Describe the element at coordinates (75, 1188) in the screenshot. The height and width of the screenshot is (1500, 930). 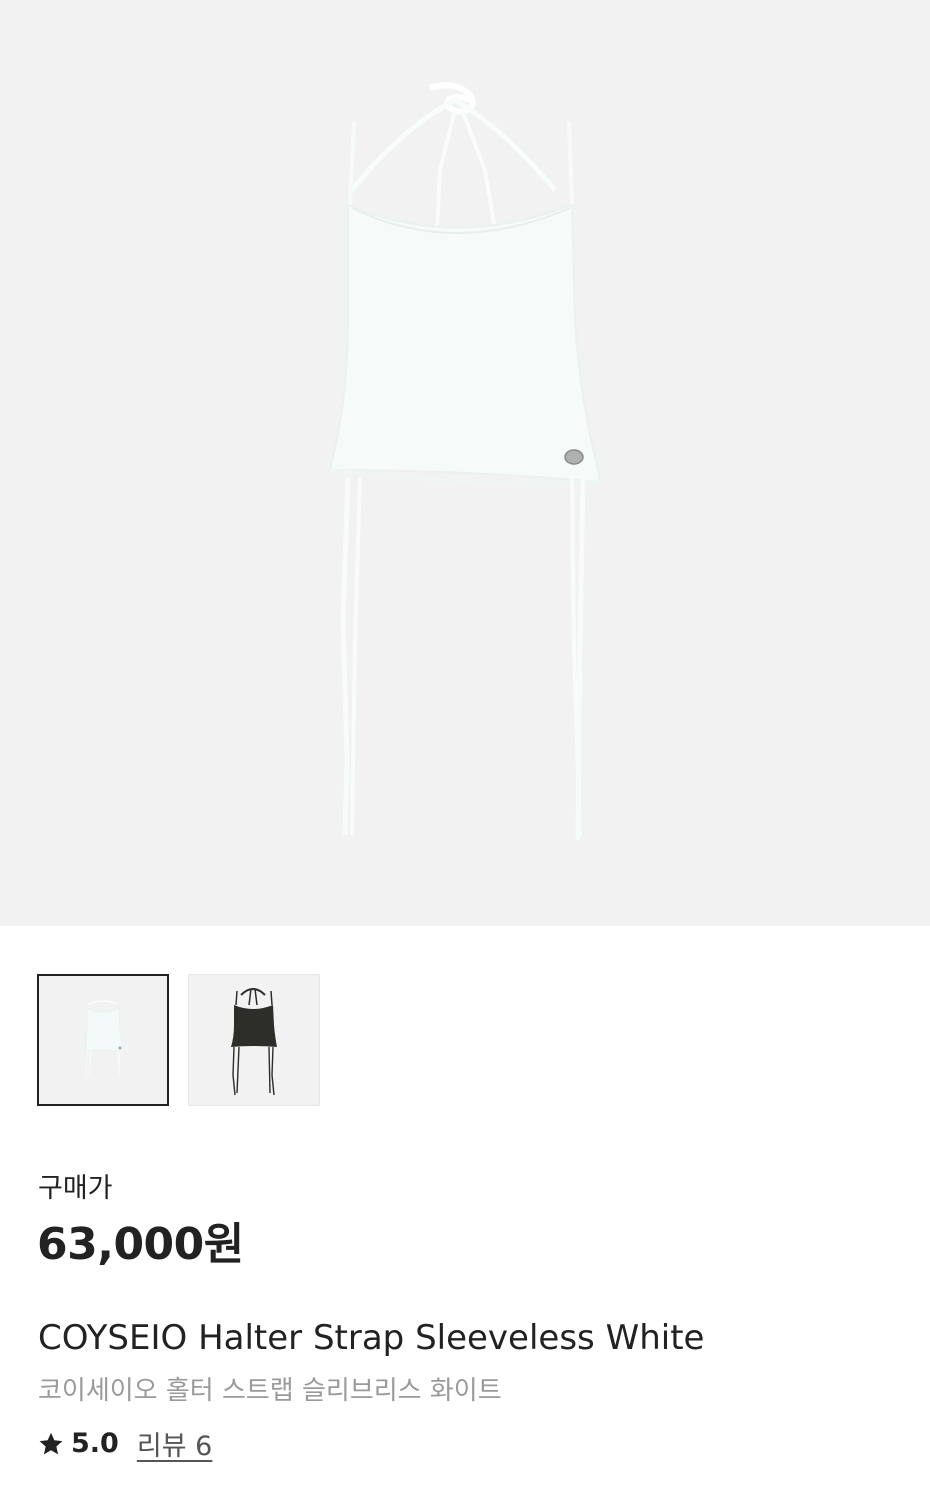
I see `price-label: 구매가` at that location.